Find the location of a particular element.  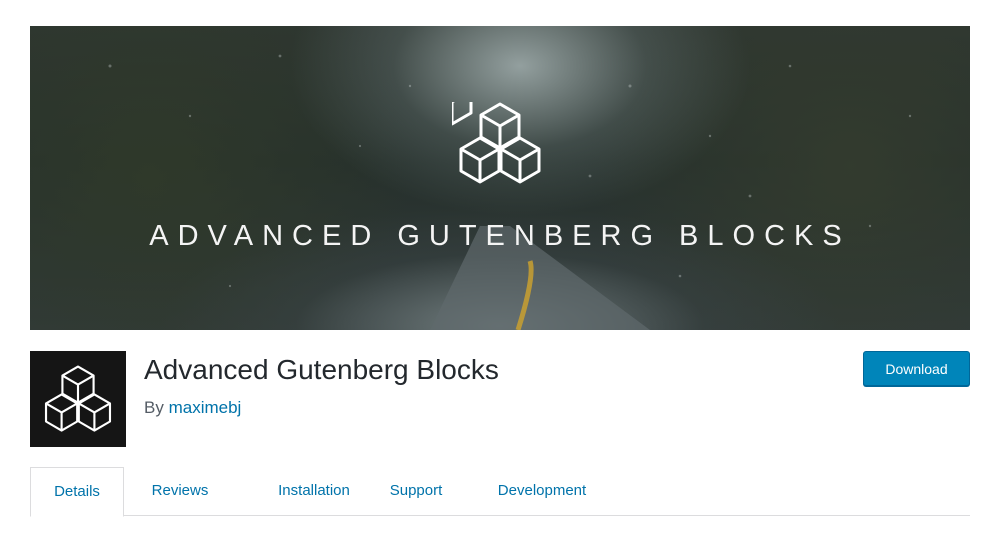

plugin-byline: By maximebj is located at coordinates (192, 408).